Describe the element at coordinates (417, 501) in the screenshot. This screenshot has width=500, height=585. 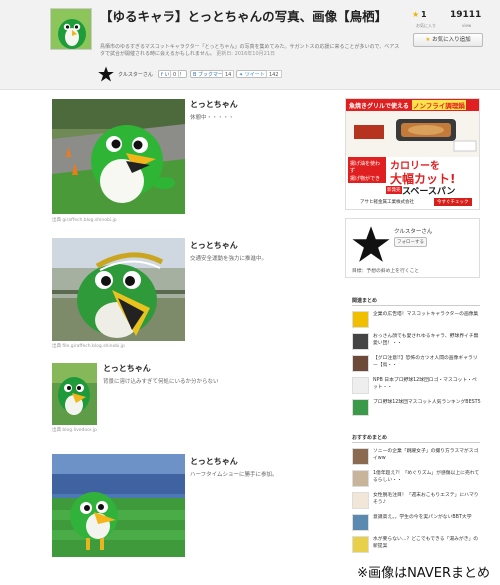
I see `recommended-item: 女性脱毛注目！「週末おこもりエステ」にハマりそう♪` at that location.